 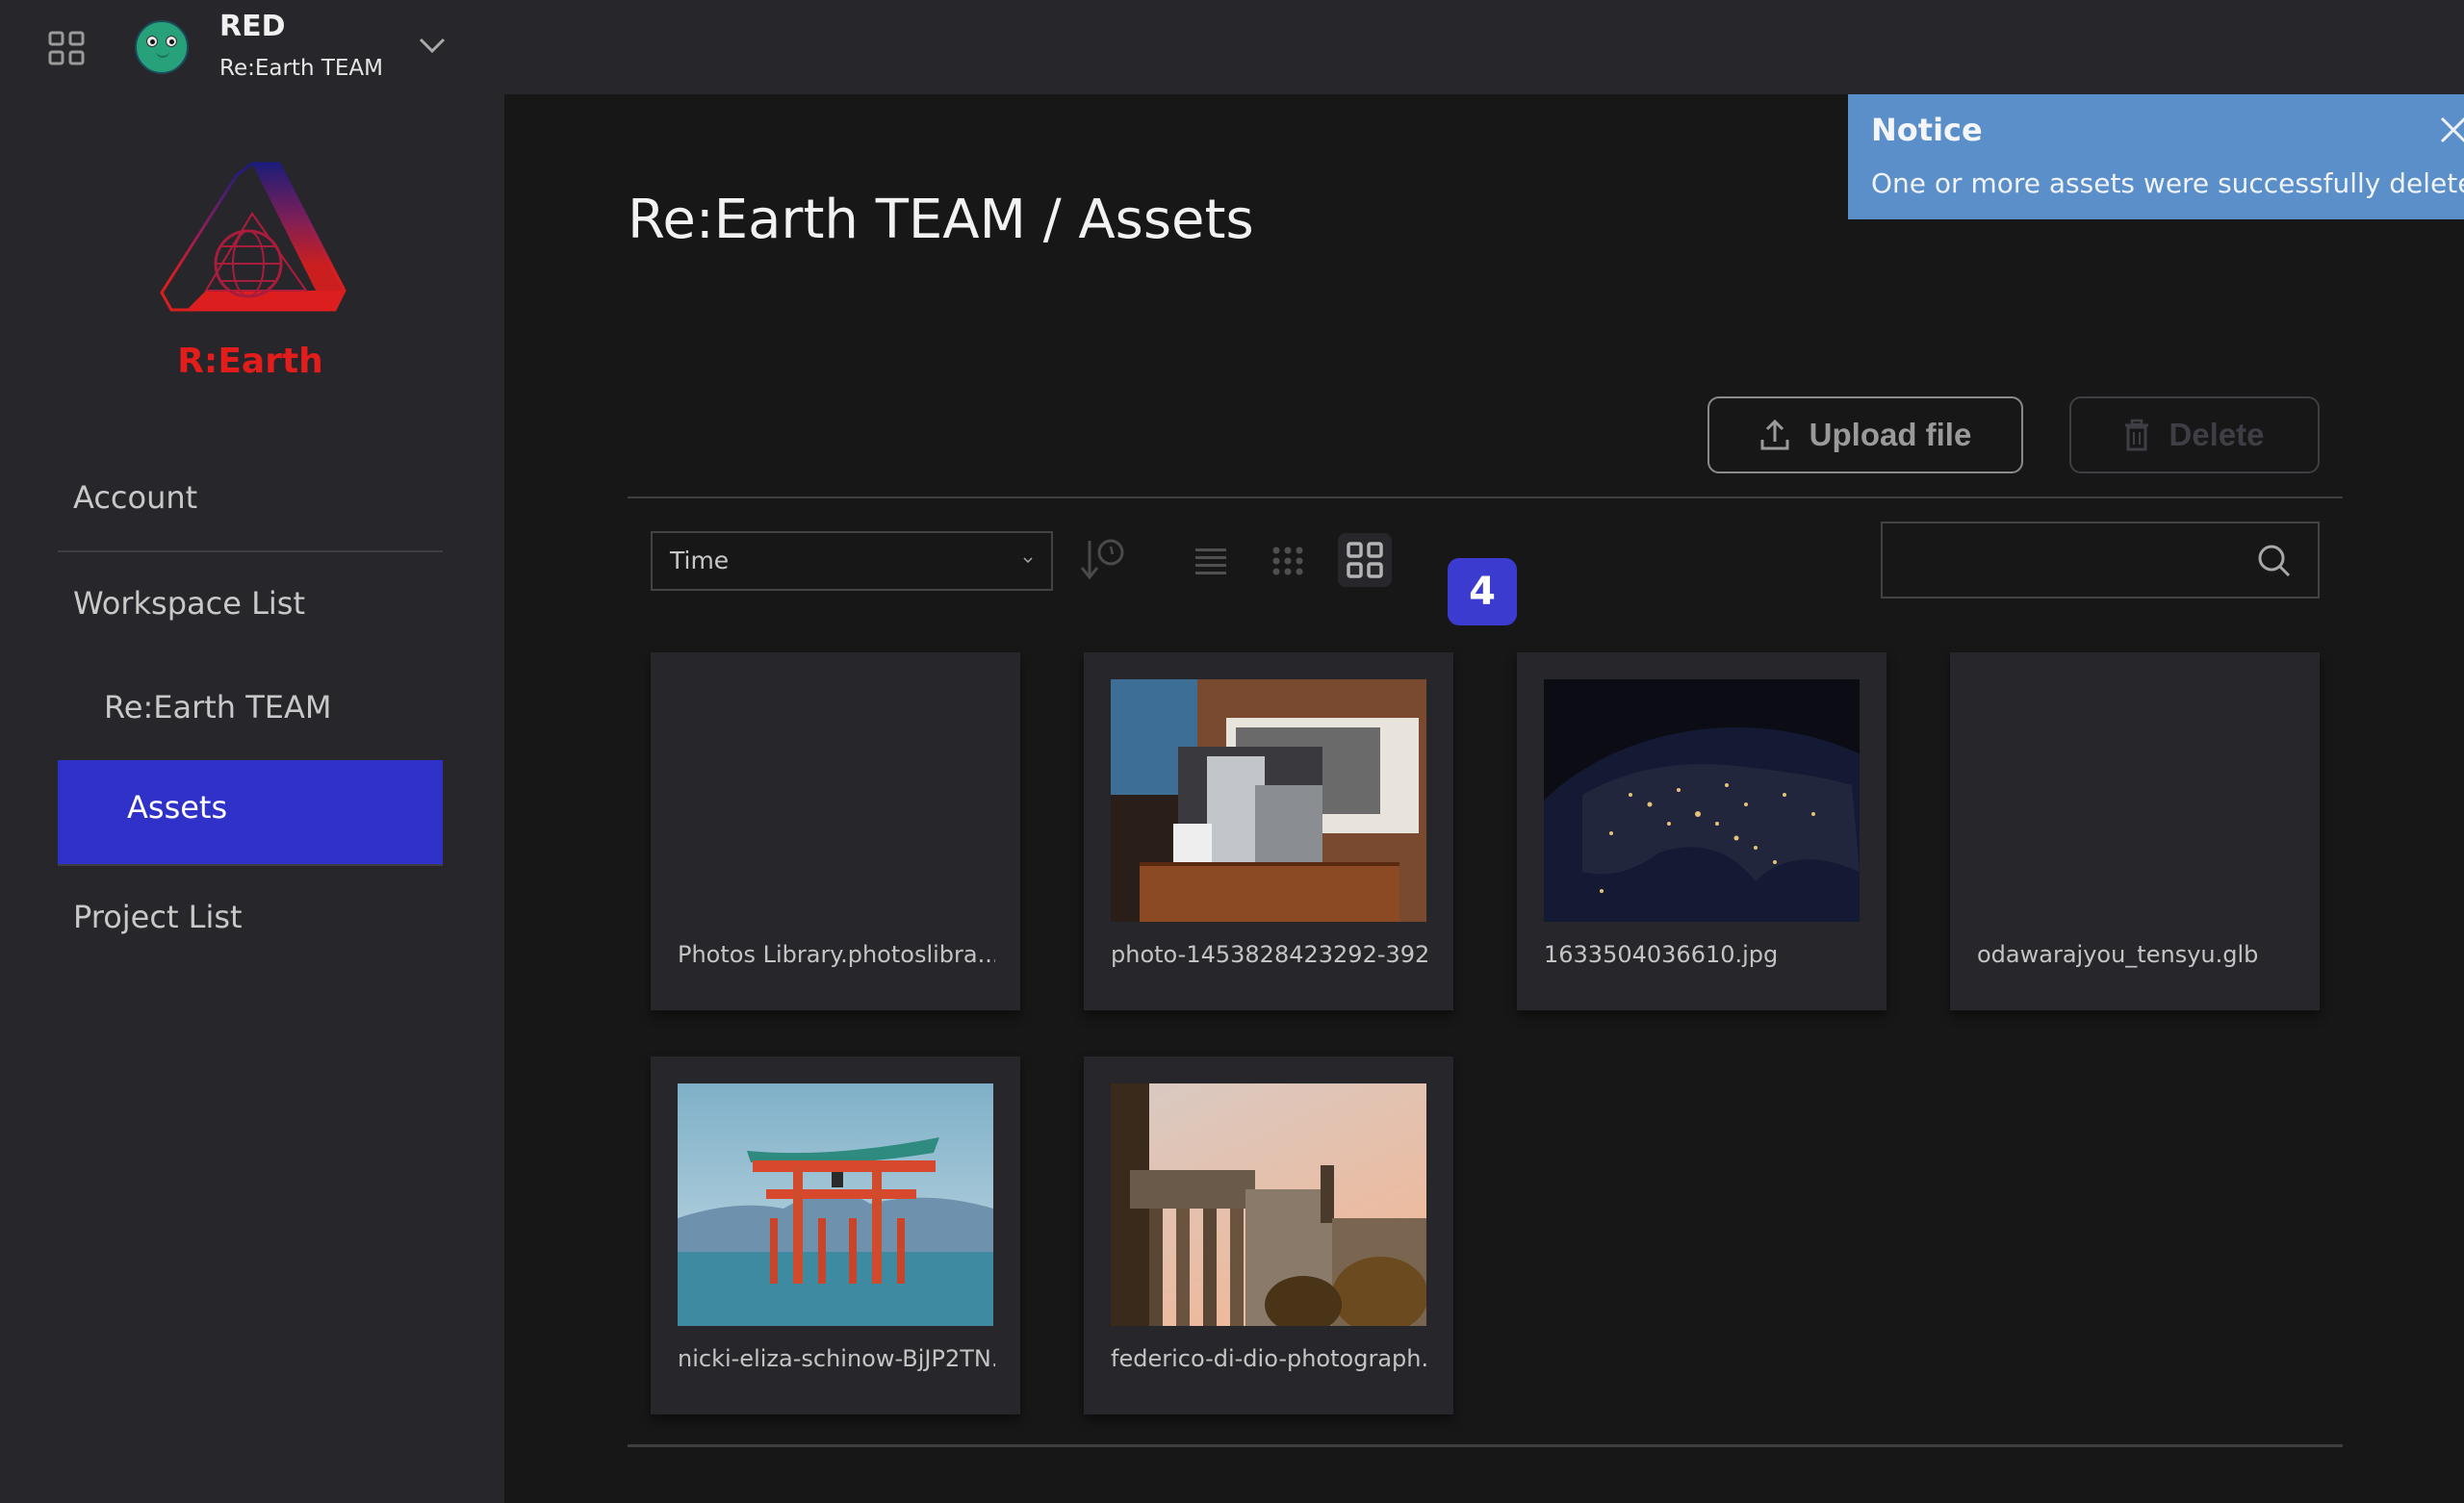 What do you see at coordinates (1211, 561) in the screenshot?
I see `list-view-icon` at bounding box center [1211, 561].